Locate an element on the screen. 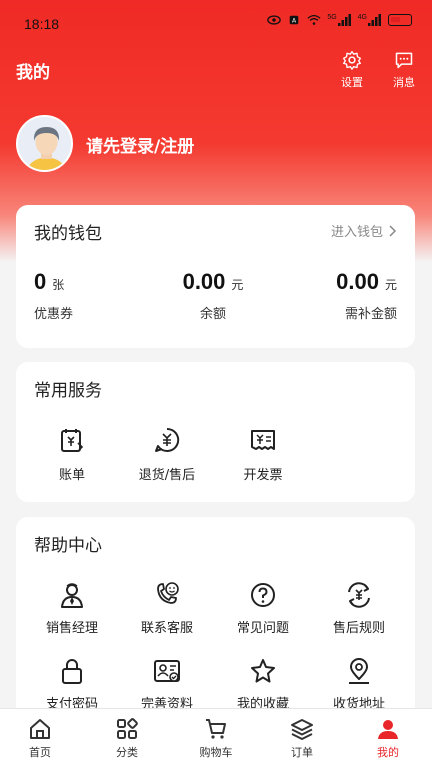 Image resolution: width=432 pixels, height=768 pixels. gear-icon is located at coordinates (352, 60).